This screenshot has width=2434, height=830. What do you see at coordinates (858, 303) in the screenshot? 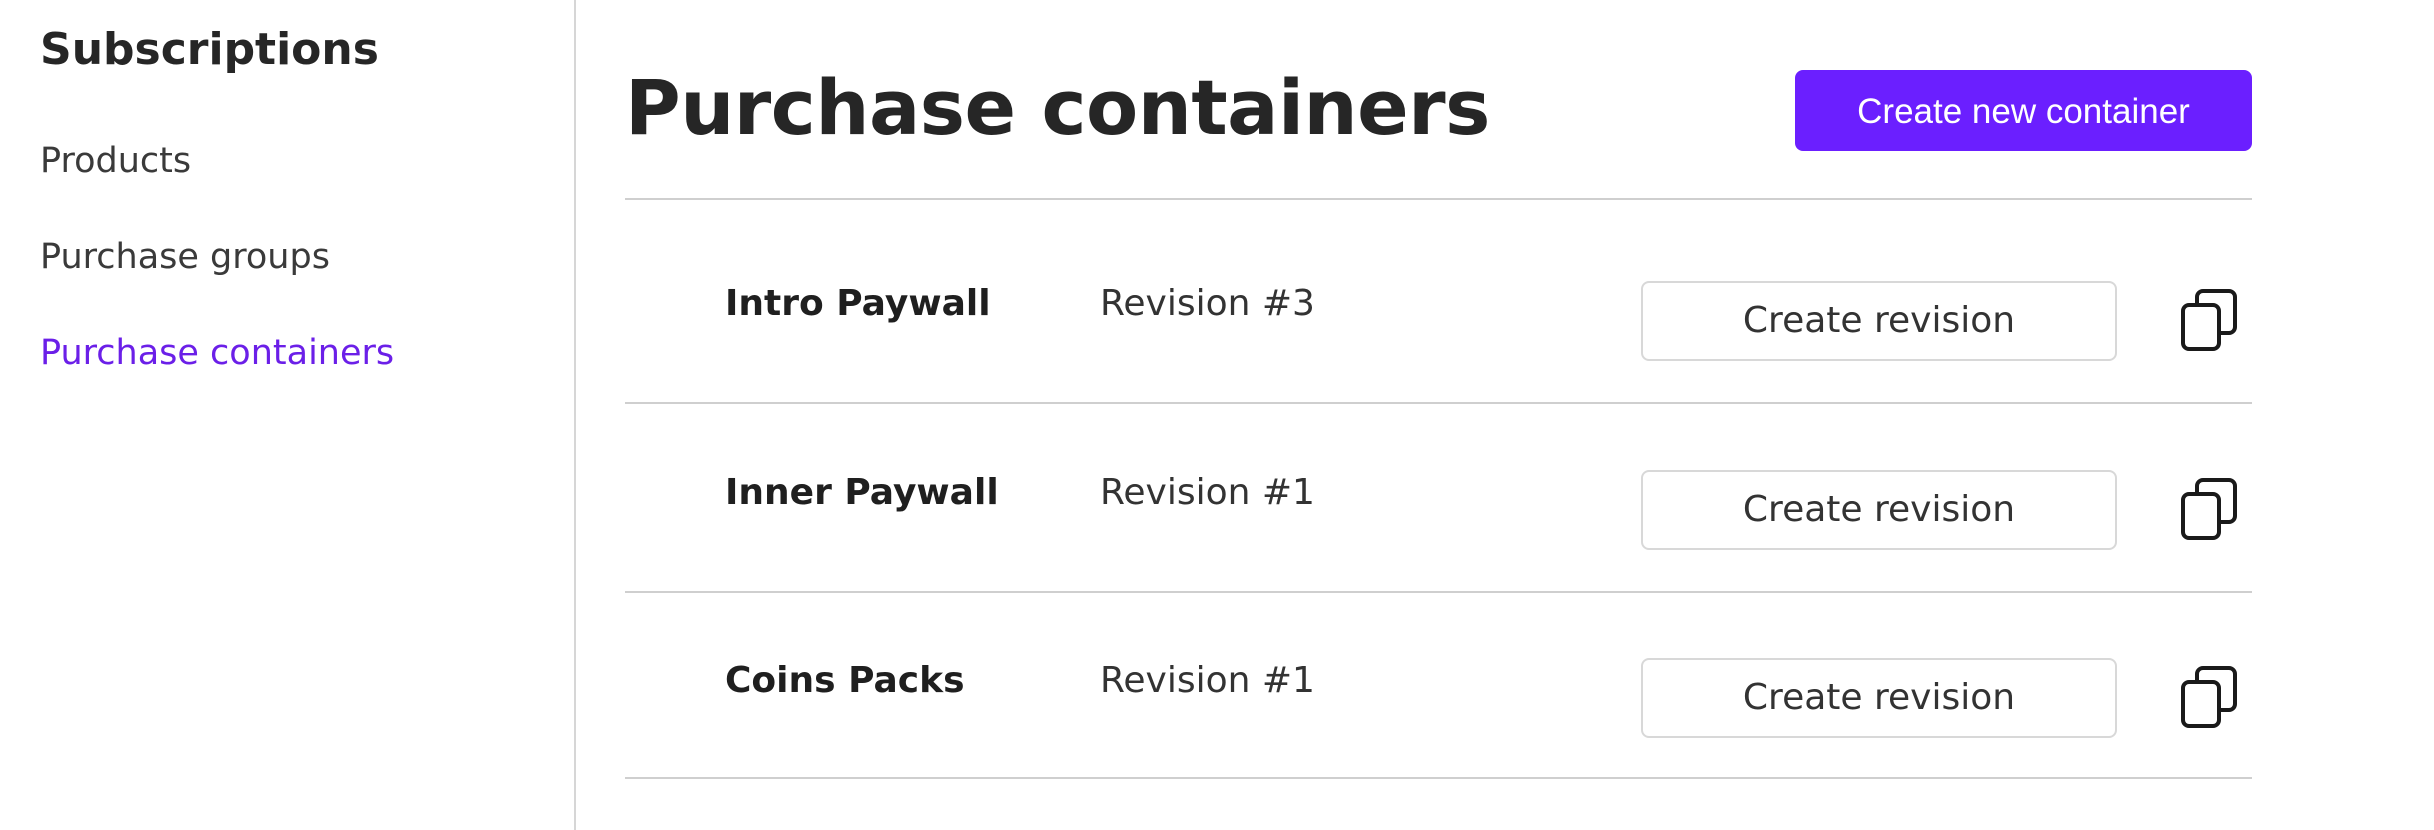
I see `container-name: Intro Paywall` at bounding box center [858, 303].